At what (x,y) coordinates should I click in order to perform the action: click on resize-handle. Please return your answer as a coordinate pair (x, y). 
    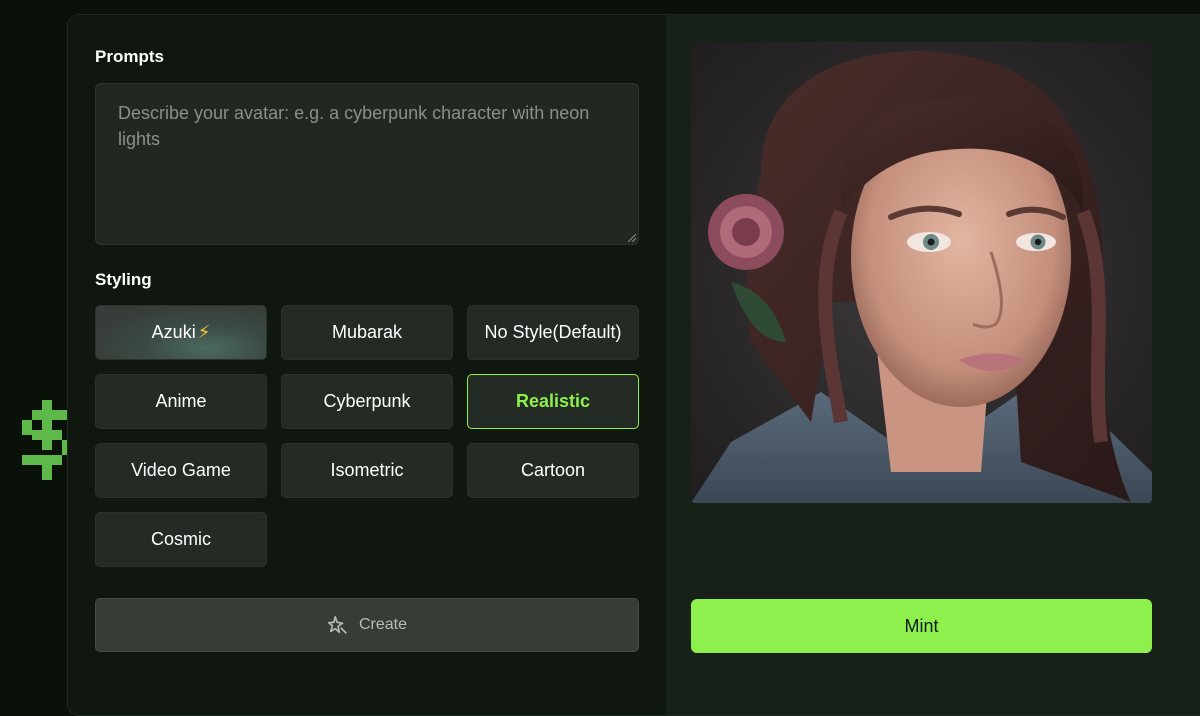
    Looking at the image, I should click on (632, 238).